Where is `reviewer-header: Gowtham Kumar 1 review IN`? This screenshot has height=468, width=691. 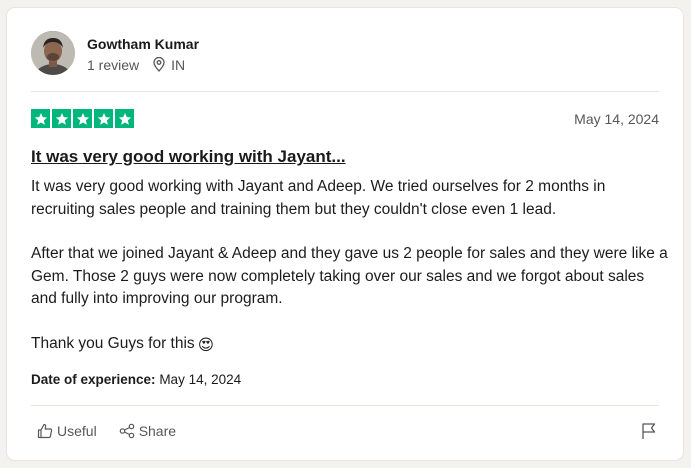 reviewer-header: Gowtham Kumar 1 review IN is located at coordinates (115, 53).